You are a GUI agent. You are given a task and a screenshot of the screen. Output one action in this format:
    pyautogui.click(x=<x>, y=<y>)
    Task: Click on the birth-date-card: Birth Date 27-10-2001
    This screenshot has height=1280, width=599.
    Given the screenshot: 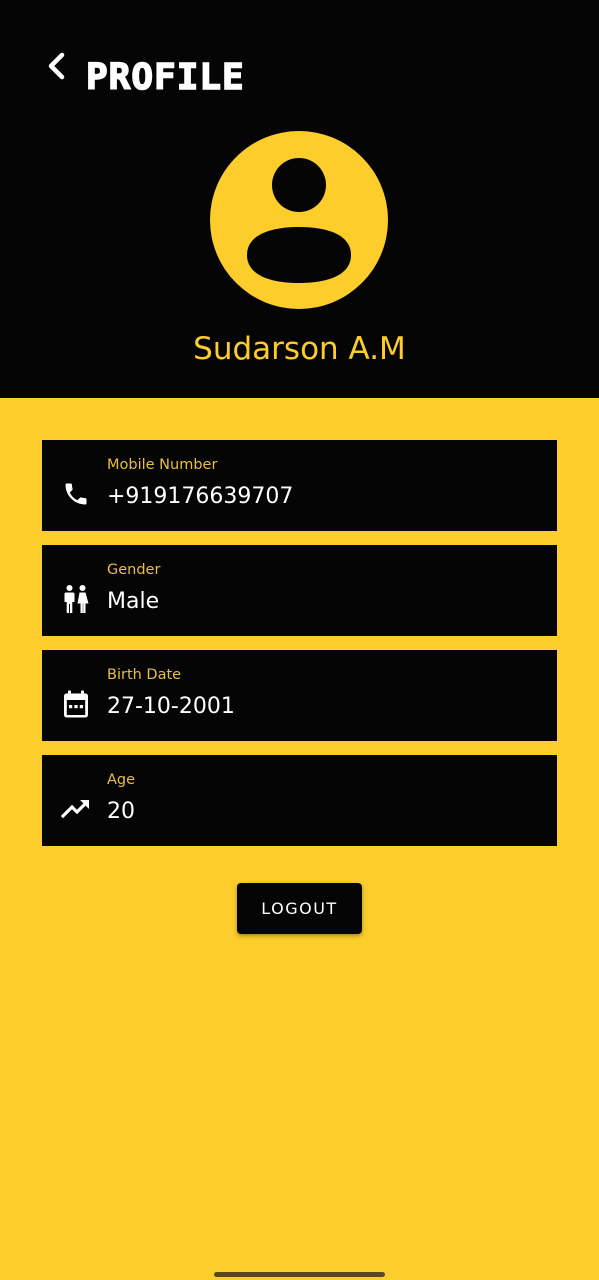 What is the action you would take?
    pyautogui.click(x=299, y=695)
    